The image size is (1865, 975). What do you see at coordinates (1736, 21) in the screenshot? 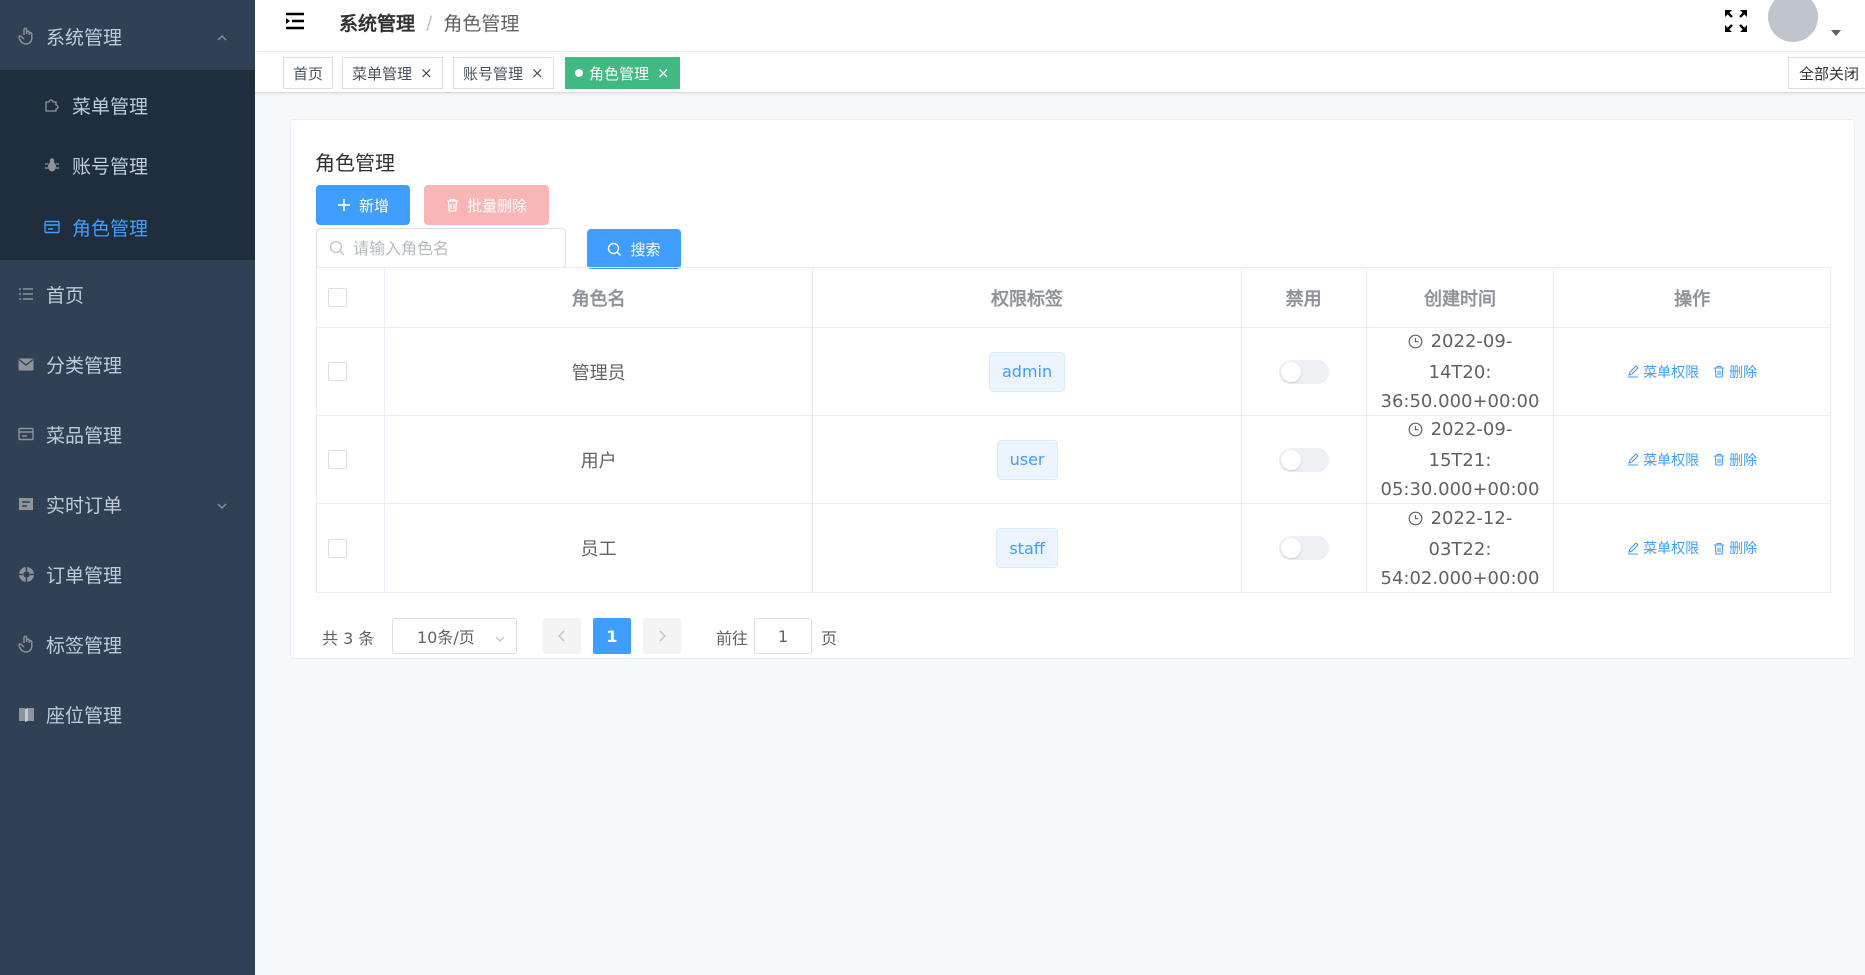
I see `fullscreen-icon` at bounding box center [1736, 21].